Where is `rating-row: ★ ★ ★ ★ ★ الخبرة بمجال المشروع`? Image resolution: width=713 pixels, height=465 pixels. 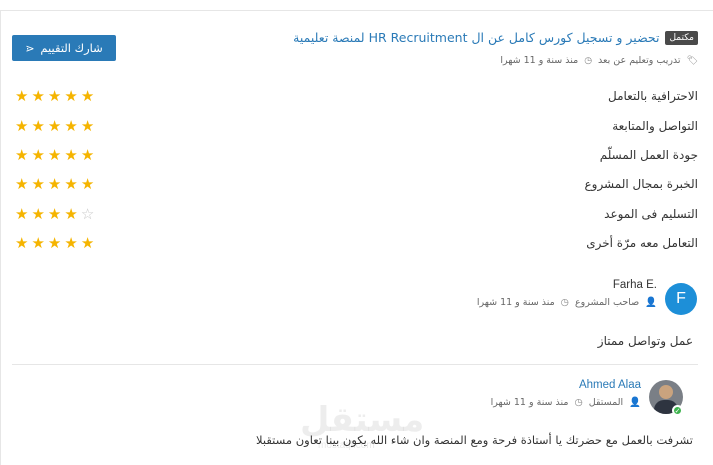 rating-row: ★ ★ ★ ★ ★ الخبرة بمجال المشروع is located at coordinates (356, 184).